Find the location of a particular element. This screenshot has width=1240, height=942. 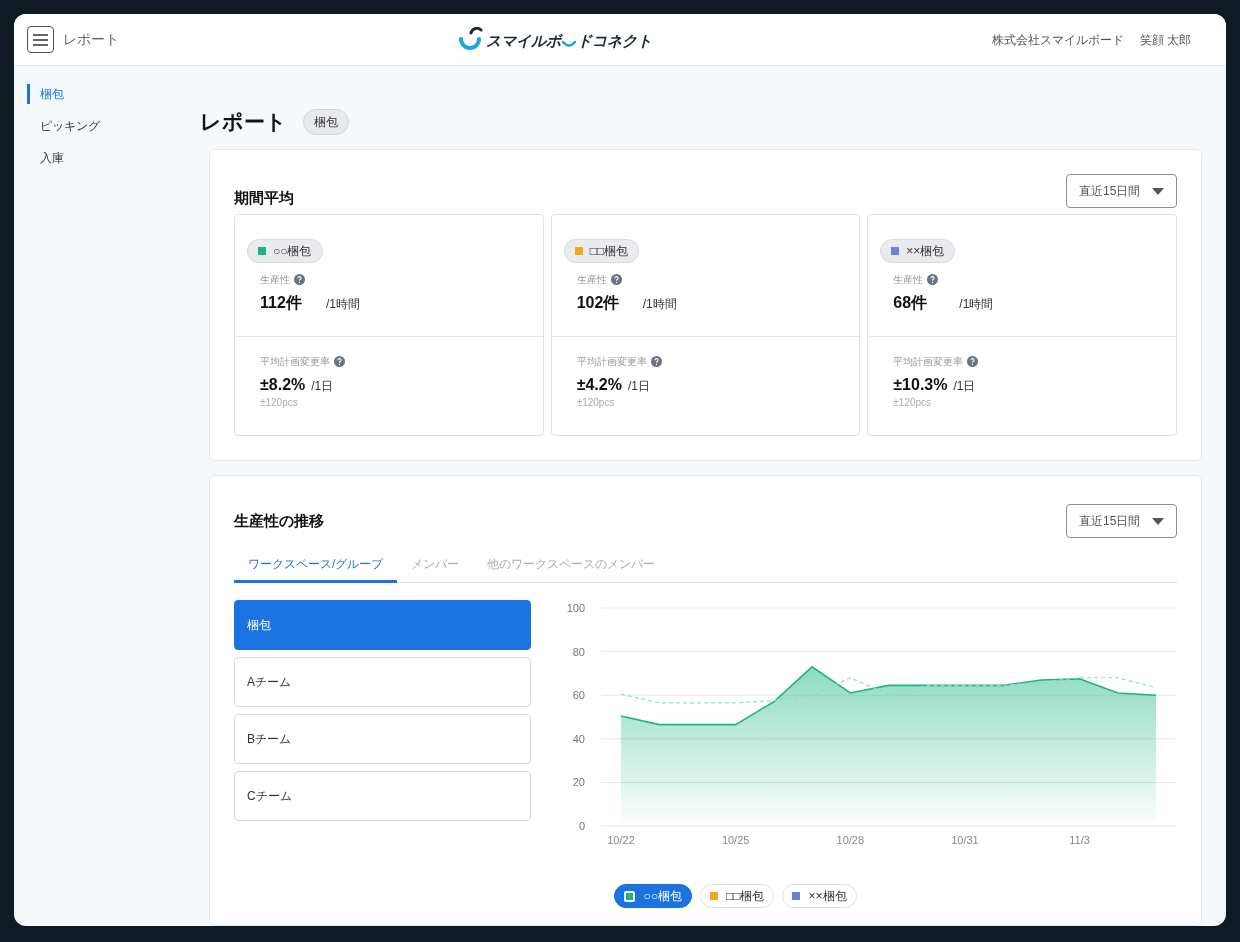

sidebar-item: 入庫 is located at coordinates (106, 158).